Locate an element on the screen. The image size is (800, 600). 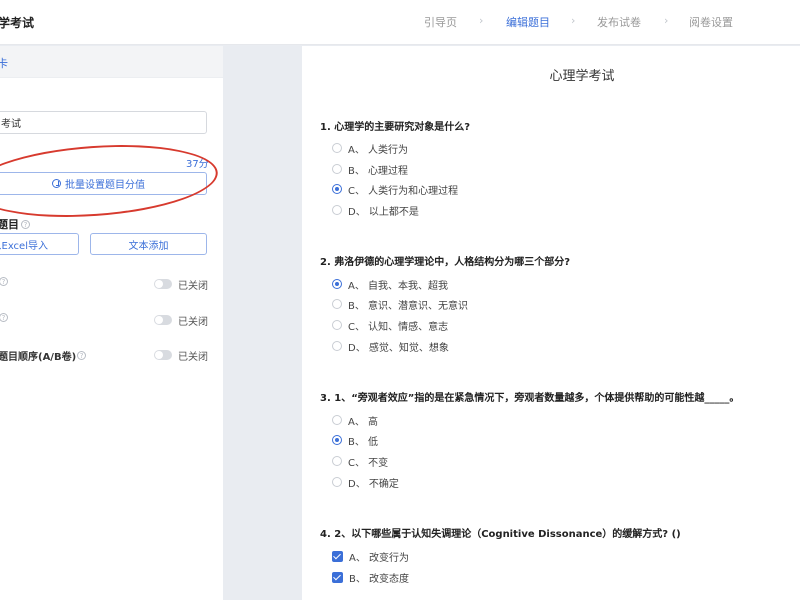
add-questions-title: 题目 ? is located at coordinates (15, 224).